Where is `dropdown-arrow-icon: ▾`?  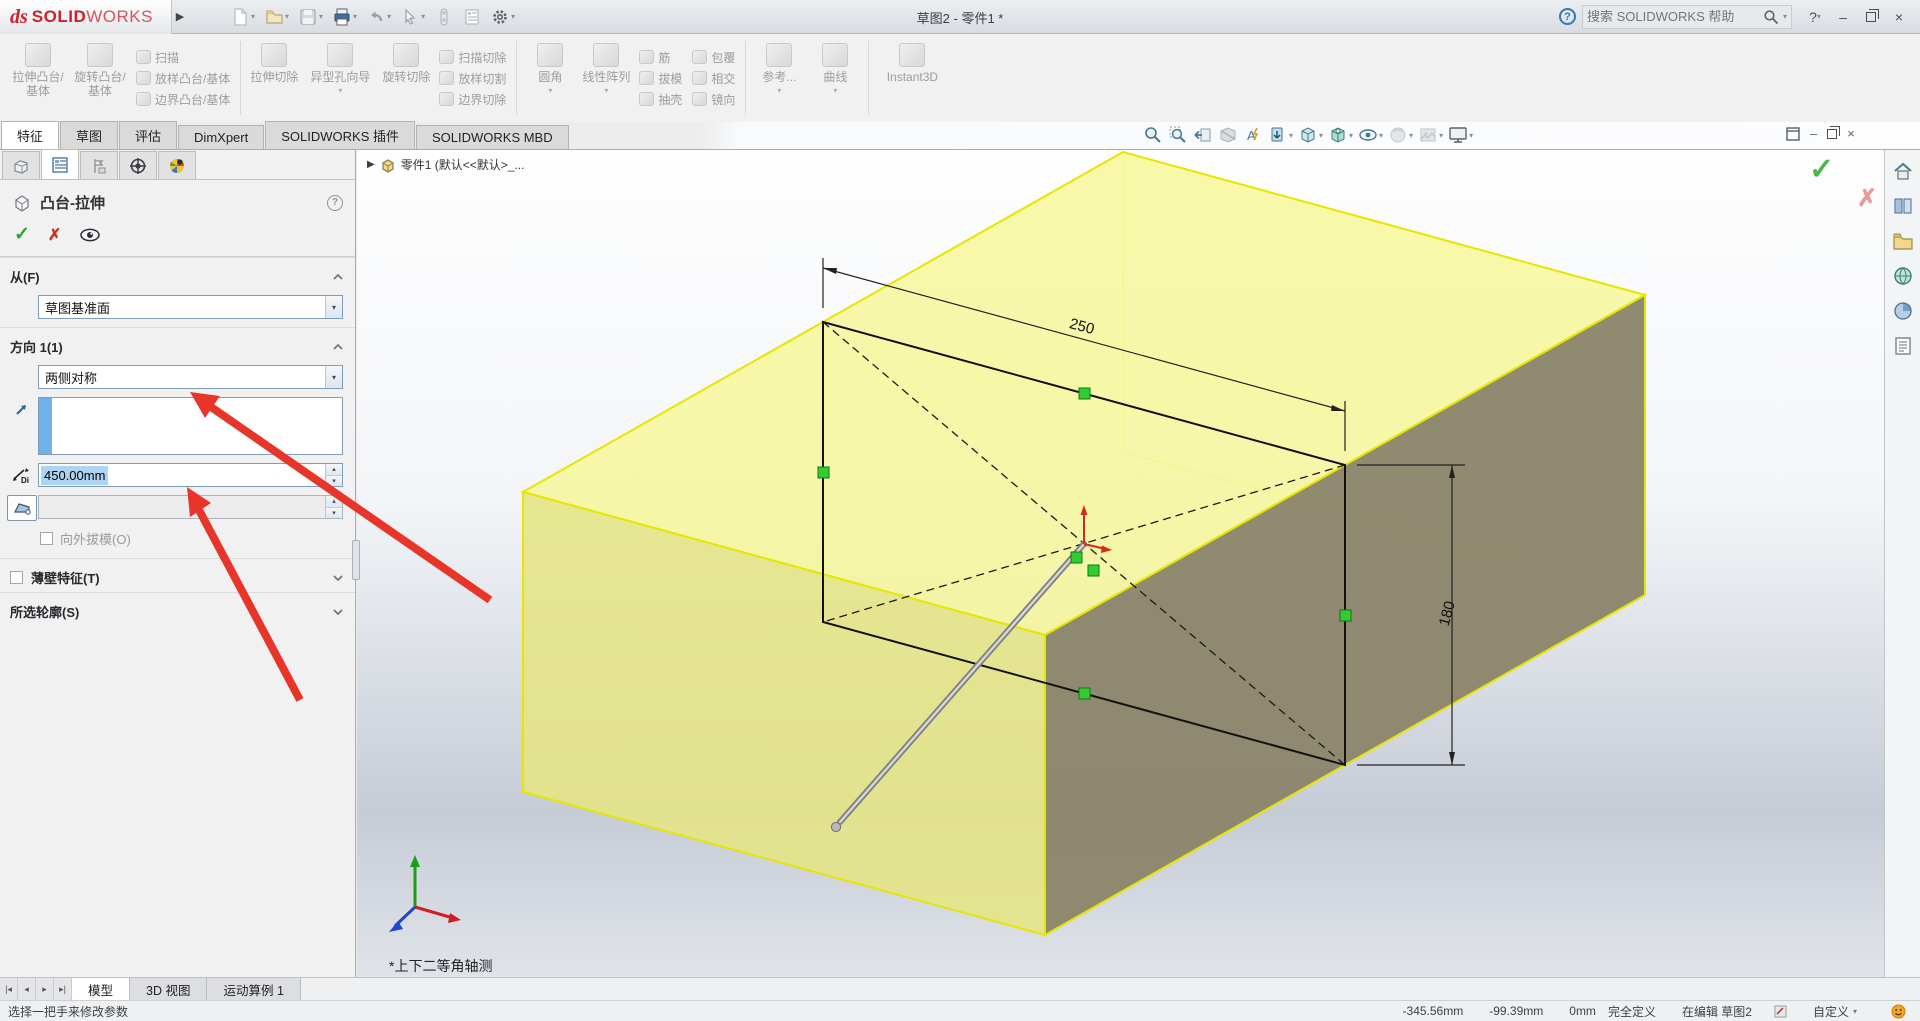 dropdown-arrow-icon: ▾ is located at coordinates (333, 307).